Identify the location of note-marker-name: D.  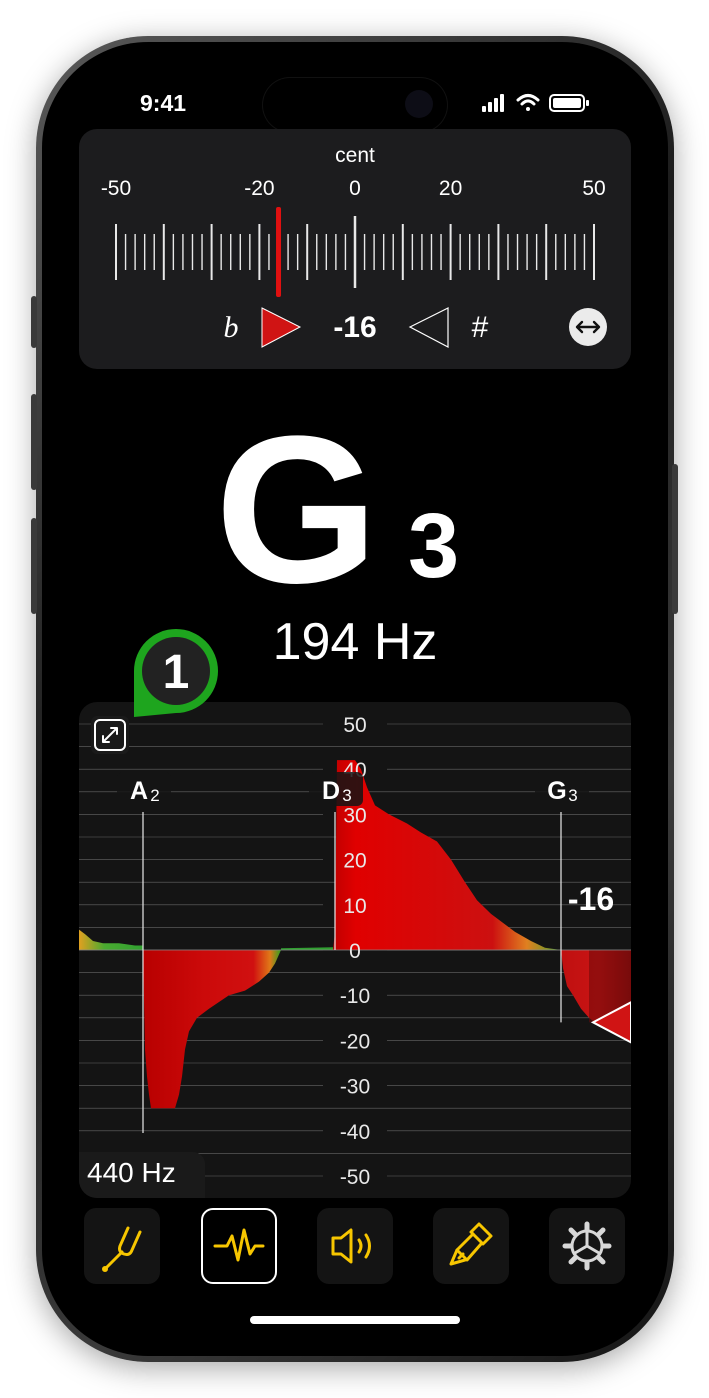
(331, 791).